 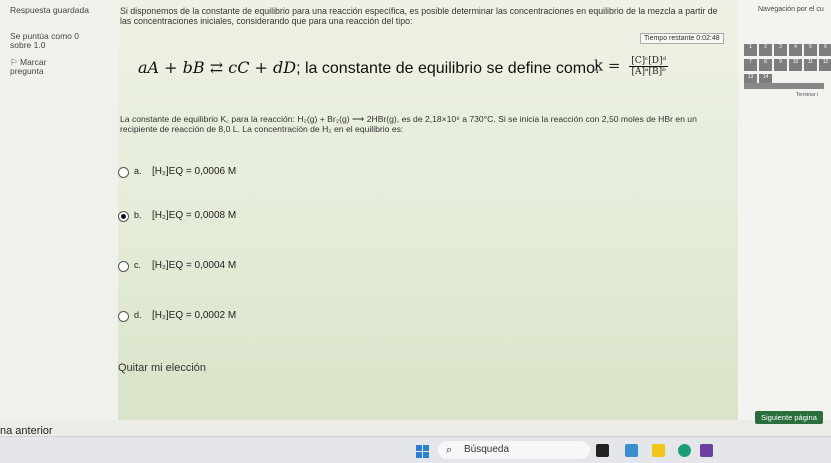 I want to click on k-denominator: [A]ᵃ[B]ᵇ, so click(x=648, y=72).